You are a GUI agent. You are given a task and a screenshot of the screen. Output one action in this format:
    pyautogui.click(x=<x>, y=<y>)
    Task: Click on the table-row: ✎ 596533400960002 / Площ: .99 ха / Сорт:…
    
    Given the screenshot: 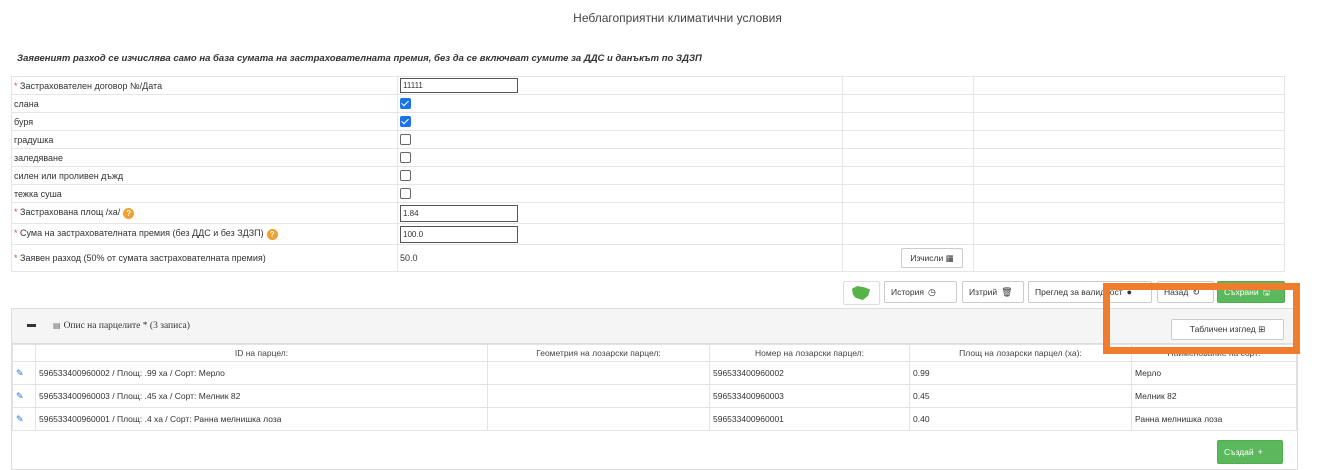 What is the action you would take?
    pyautogui.click(x=654, y=373)
    